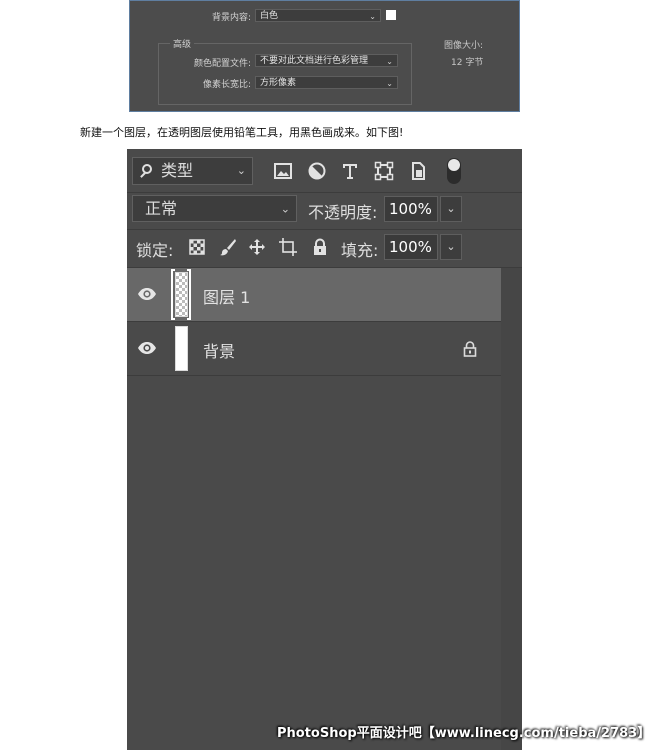  What do you see at coordinates (161, 208) in the screenshot?
I see `blend-mode-value: 正常` at bounding box center [161, 208].